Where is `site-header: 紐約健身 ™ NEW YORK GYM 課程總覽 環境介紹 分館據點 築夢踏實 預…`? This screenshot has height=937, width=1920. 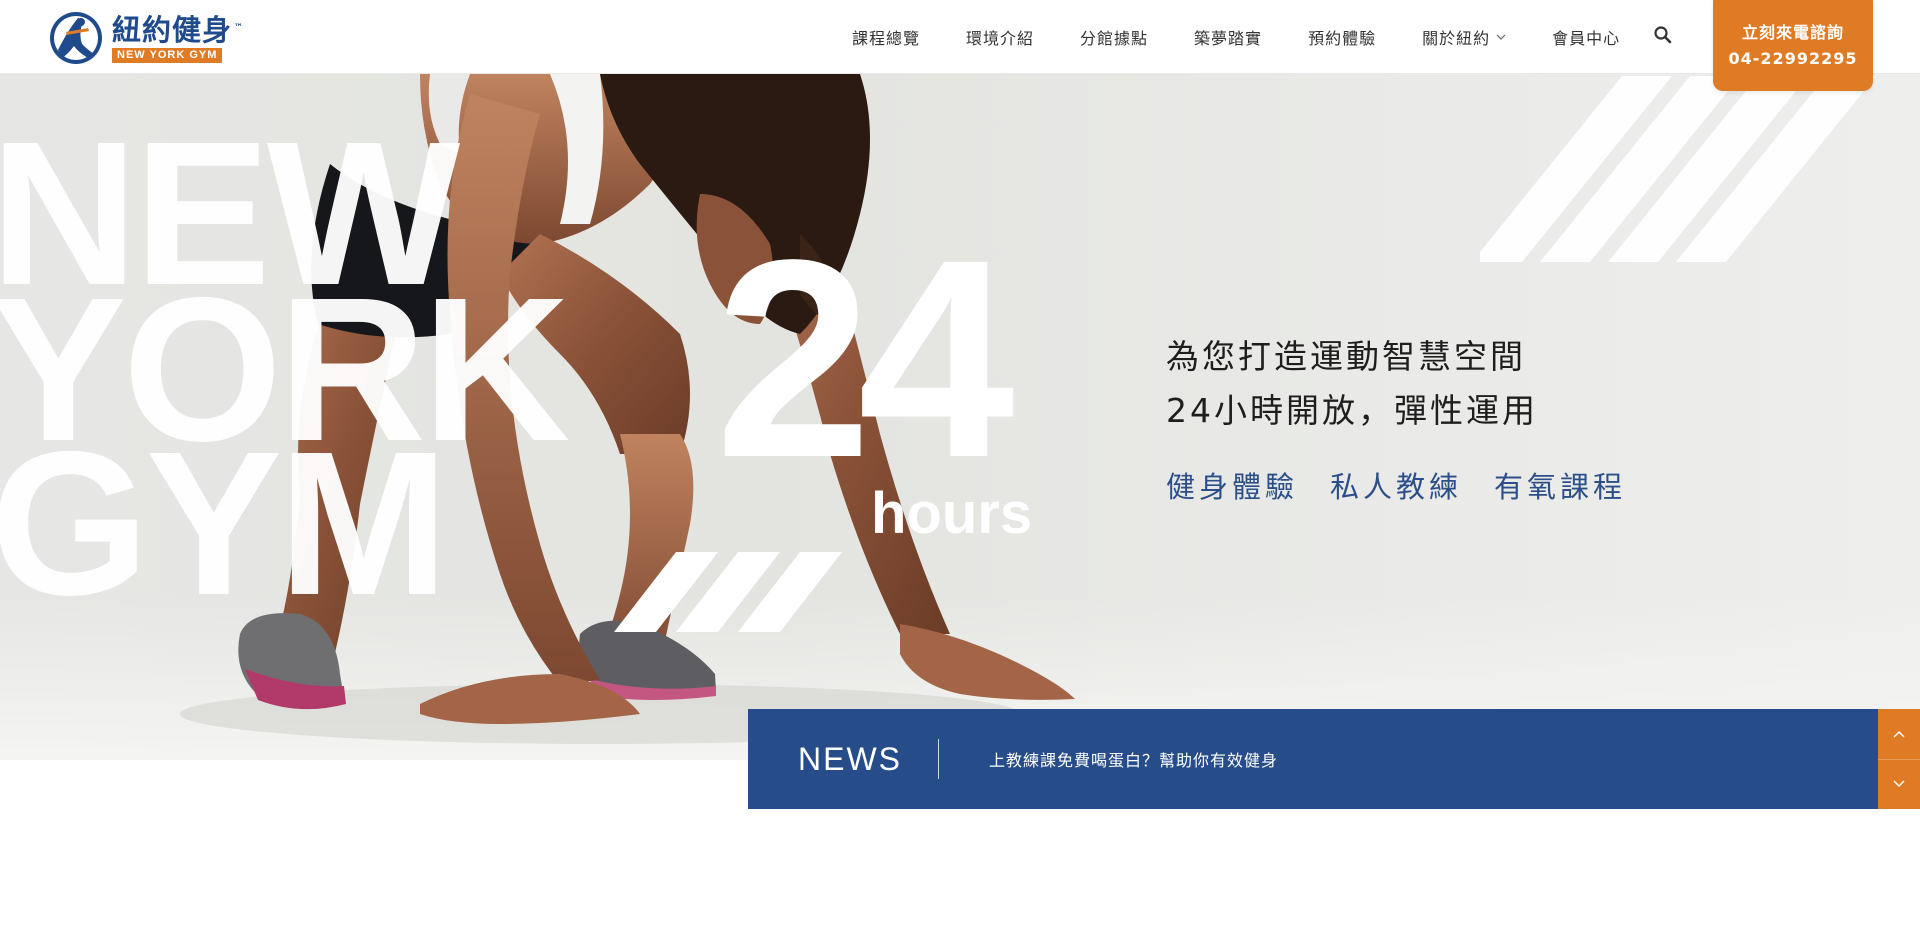
site-header: 紐約健身 ™ NEW YORK GYM 課程總覽 環境介紹 分館據點 築夢踏實 預… is located at coordinates (960, 37).